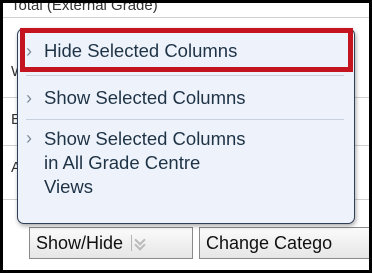 This screenshot has height=273, width=372. I want to click on menu-item-label: Hide Selected Columns, so click(141, 50).